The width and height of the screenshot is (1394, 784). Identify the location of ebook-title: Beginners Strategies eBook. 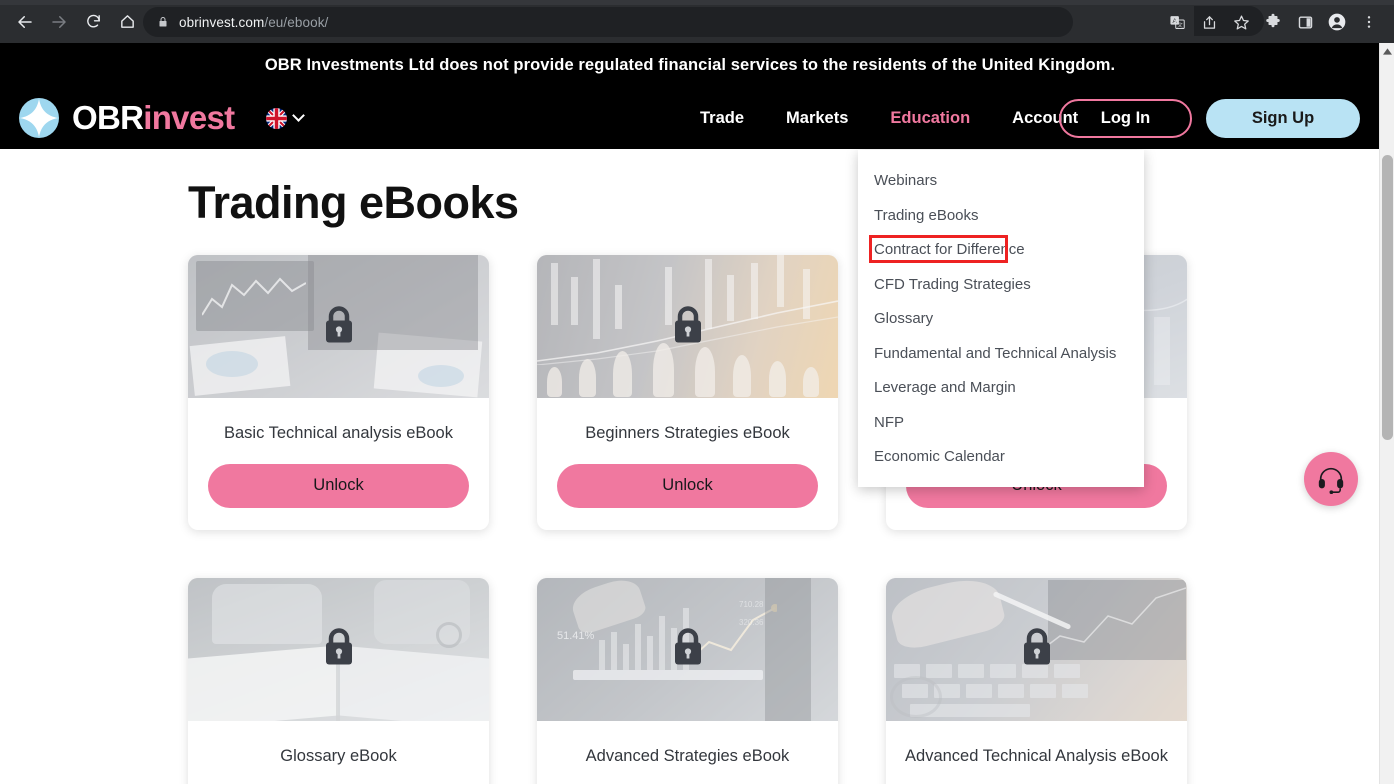
(687, 433).